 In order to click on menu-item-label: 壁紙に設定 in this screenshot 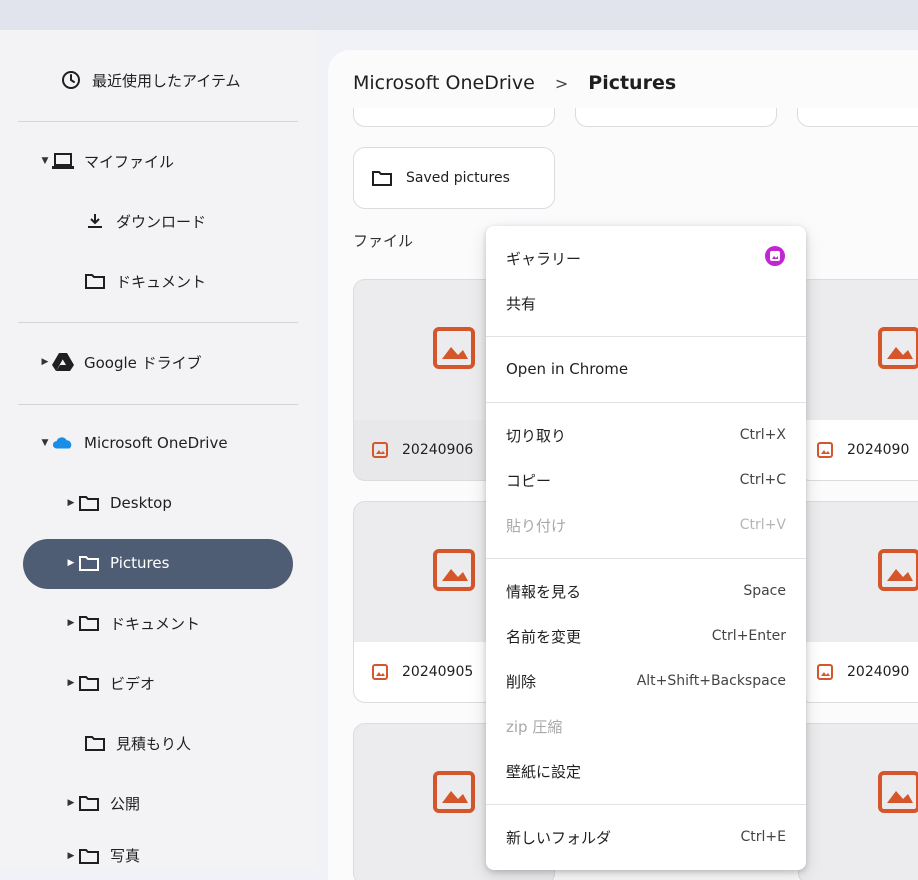, I will do `click(544, 771)`.